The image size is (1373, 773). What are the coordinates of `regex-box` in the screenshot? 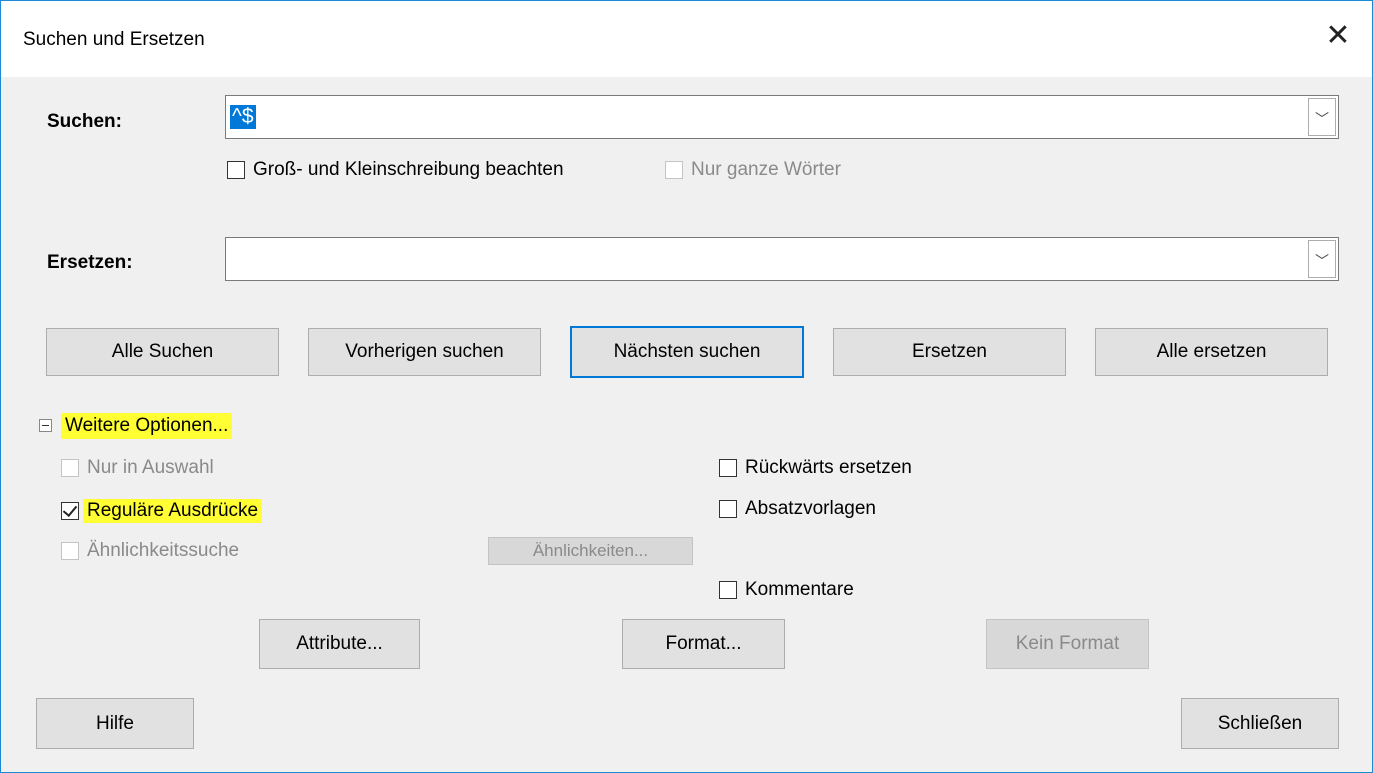 It's located at (70, 511).